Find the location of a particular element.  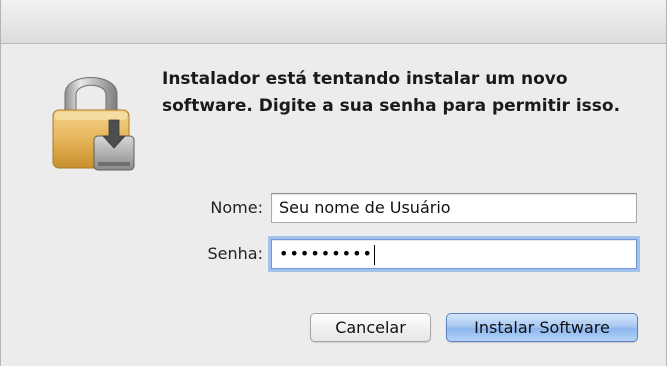

name-row: Nome: Seu nome de Usuário is located at coordinates (334, 209).